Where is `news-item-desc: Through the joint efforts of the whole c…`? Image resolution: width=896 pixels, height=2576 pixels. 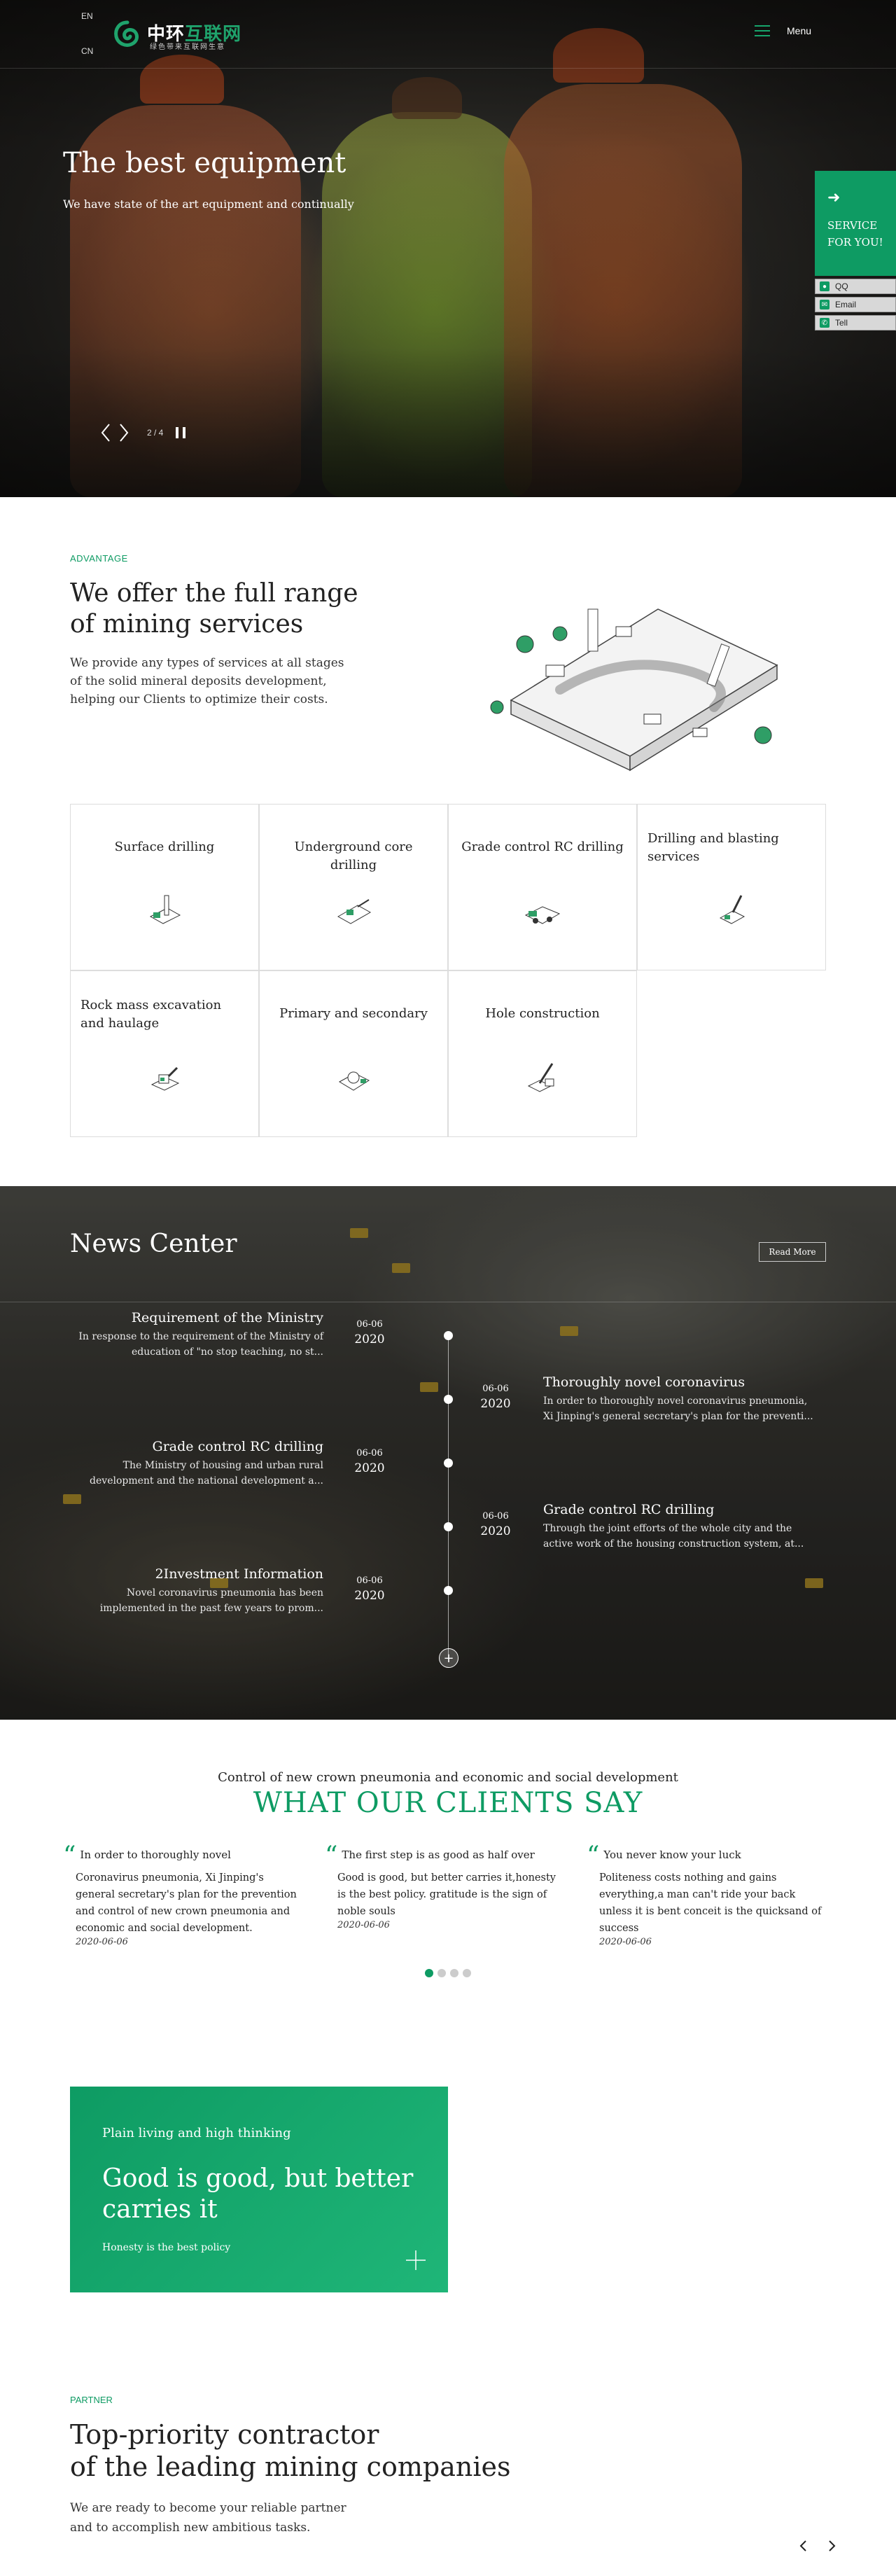
news-item-desc: Through the joint efforts of the whole c… is located at coordinates (673, 1536).